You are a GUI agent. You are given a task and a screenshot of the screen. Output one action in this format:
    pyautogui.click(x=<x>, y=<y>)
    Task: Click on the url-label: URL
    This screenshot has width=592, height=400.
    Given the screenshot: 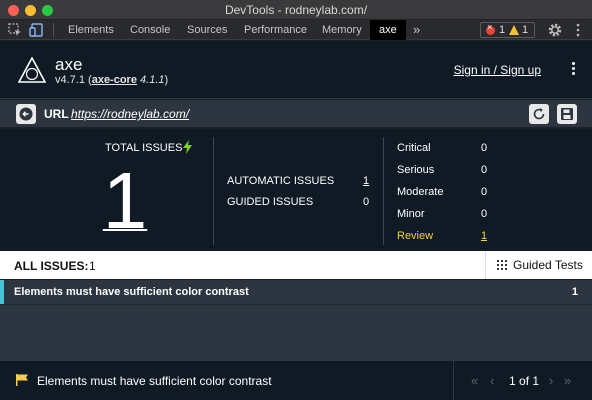 What is the action you would take?
    pyautogui.click(x=56, y=114)
    